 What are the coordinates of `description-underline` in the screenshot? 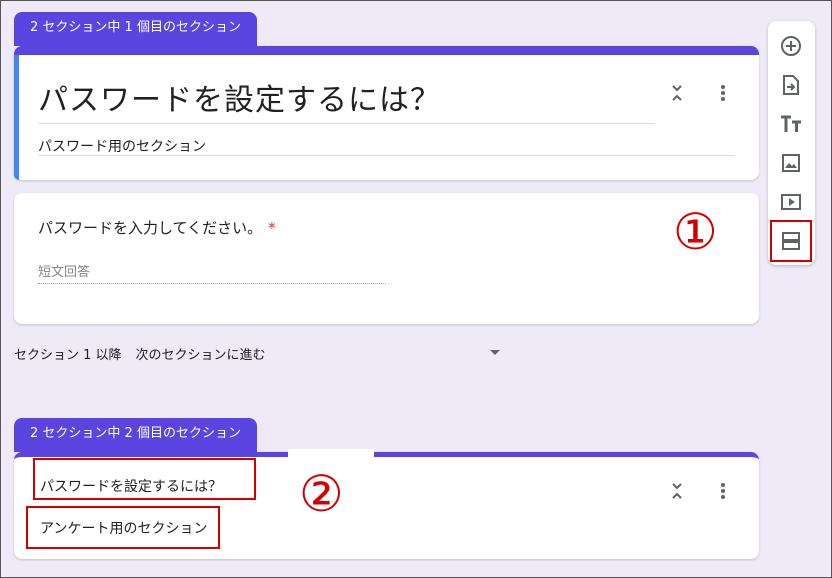 It's located at (386, 155).